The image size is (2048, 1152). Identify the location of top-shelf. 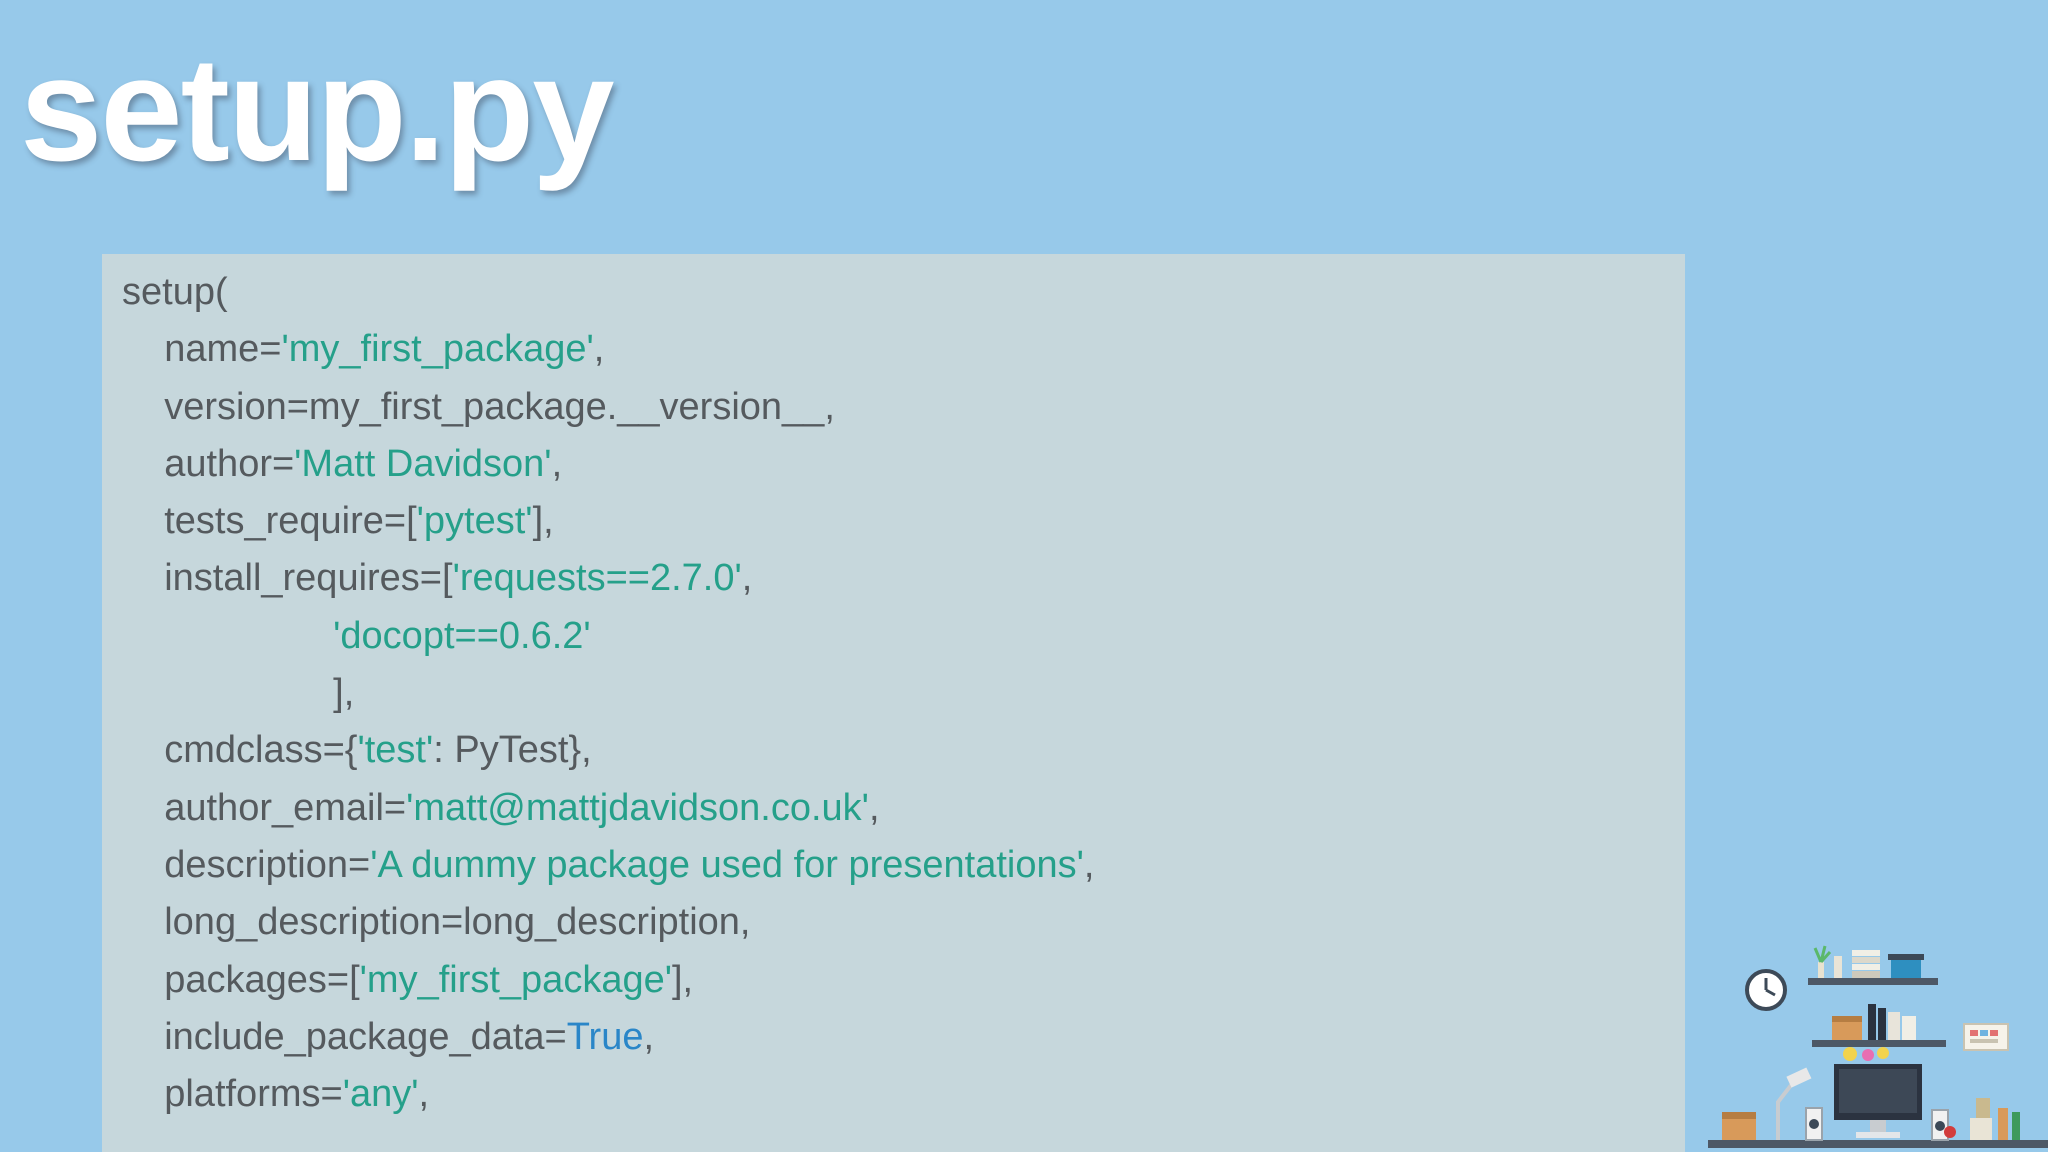
(1873, 965).